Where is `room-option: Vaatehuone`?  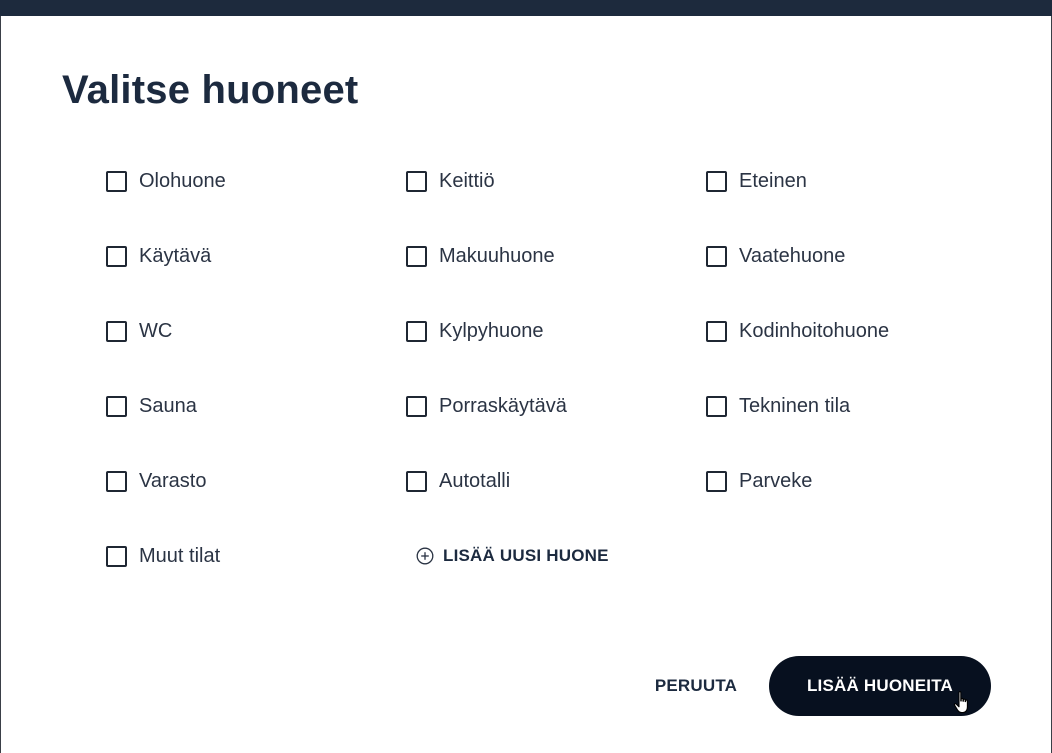
room-option: Vaatehuone is located at coordinates (856, 256).